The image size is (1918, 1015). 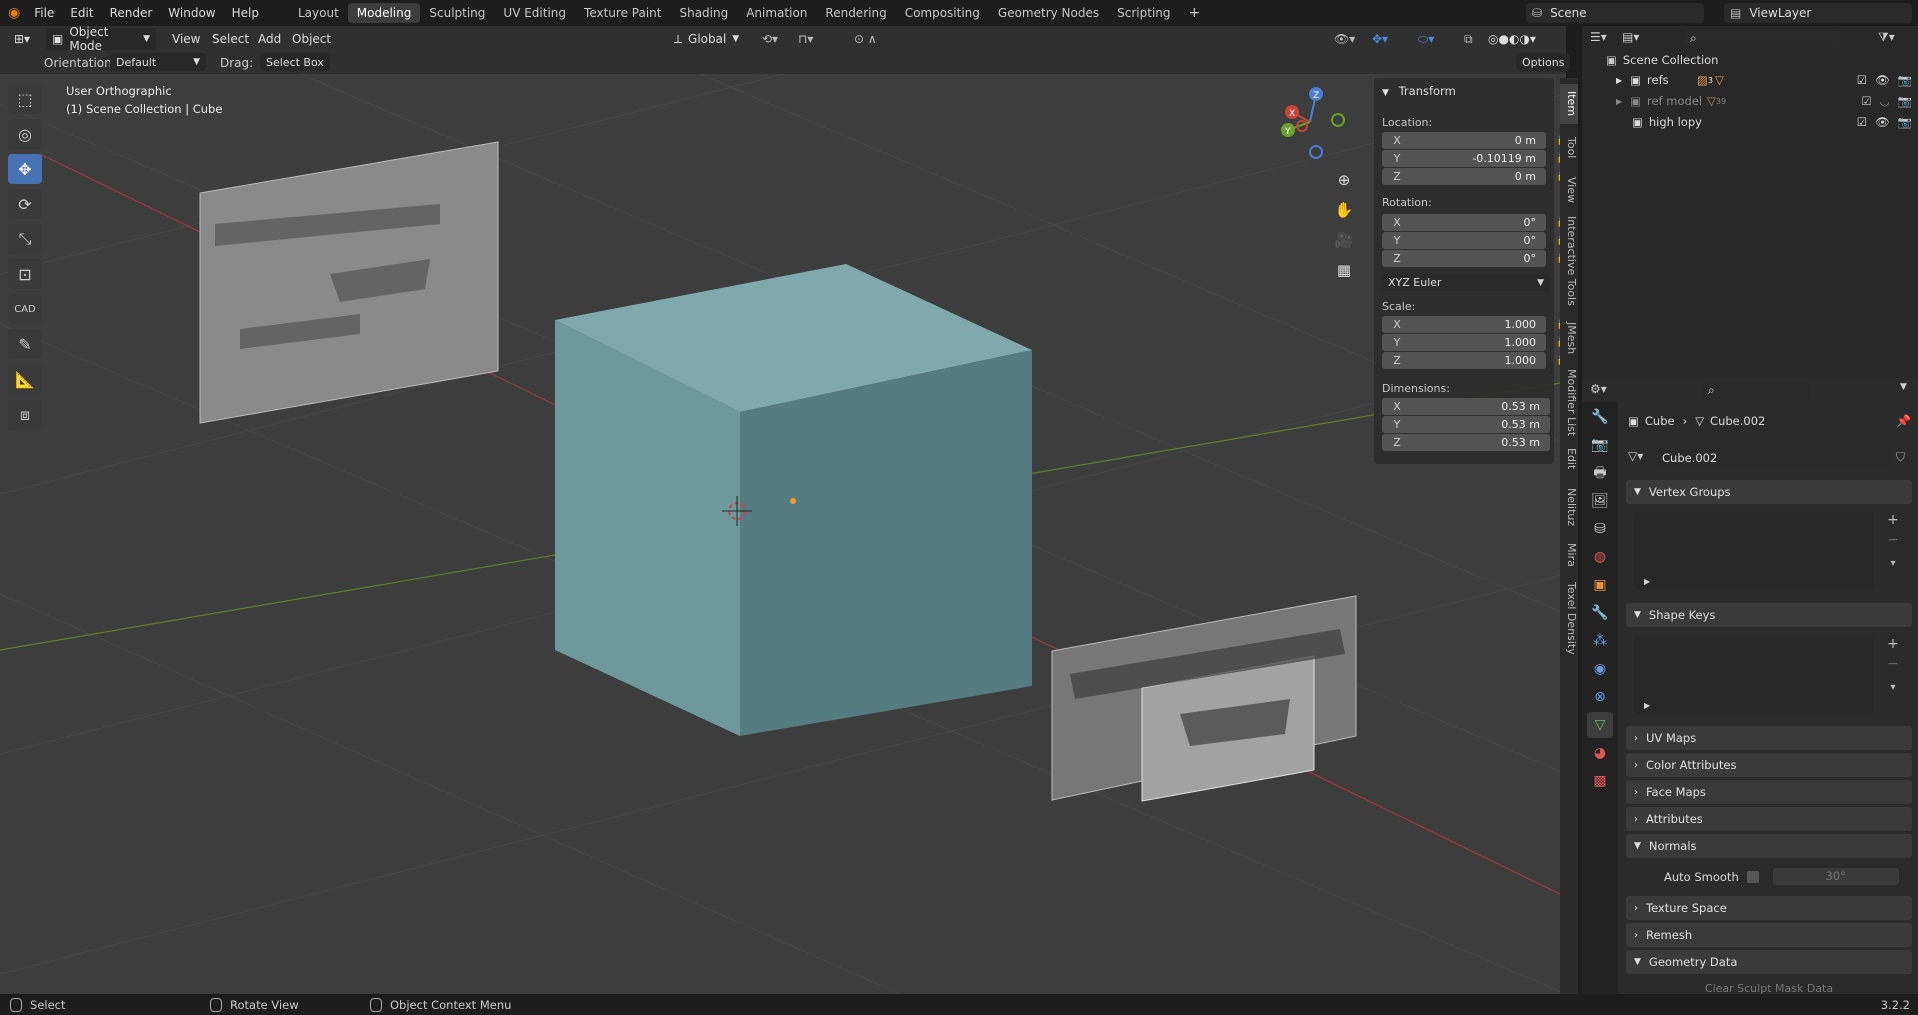 What do you see at coordinates (349, 282) in the screenshot?
I see `ref-image-upper` at bounding box center [349, 282].